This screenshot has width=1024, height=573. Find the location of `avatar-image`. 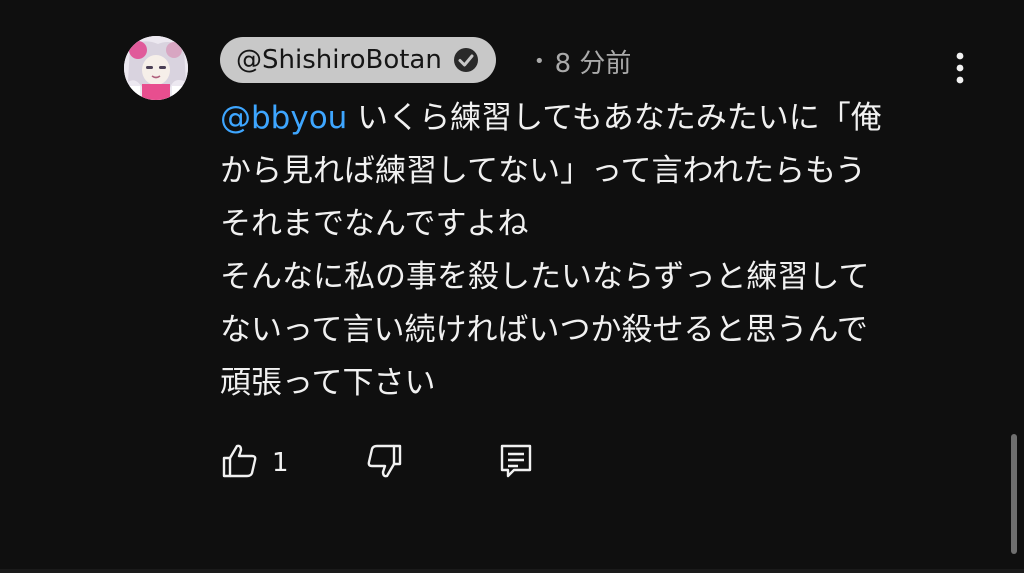

avatar-image is located at coordinates (156, 68).